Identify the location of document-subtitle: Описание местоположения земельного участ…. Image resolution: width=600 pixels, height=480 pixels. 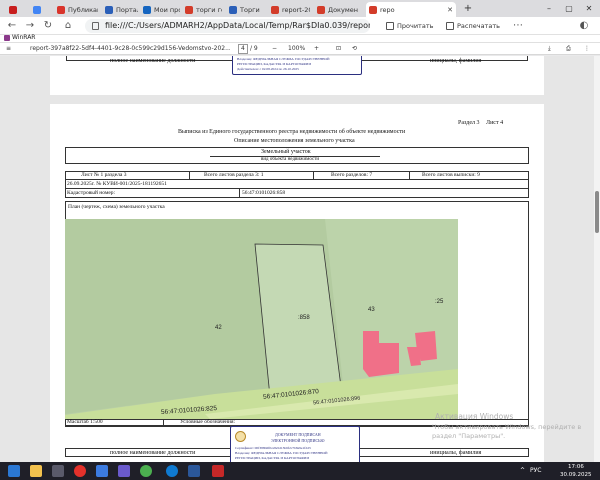
(294, 141).